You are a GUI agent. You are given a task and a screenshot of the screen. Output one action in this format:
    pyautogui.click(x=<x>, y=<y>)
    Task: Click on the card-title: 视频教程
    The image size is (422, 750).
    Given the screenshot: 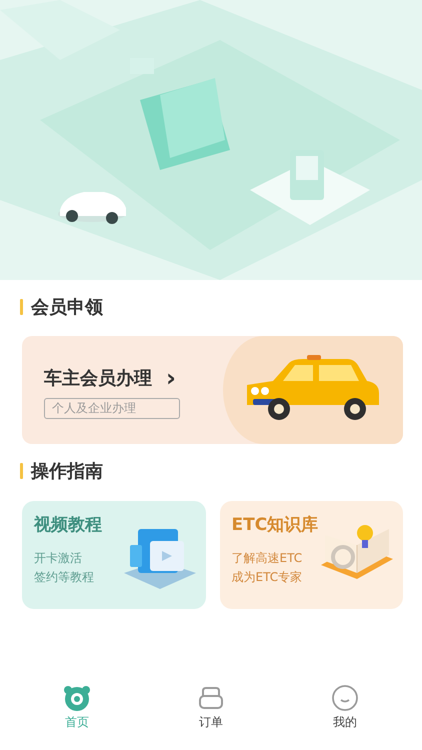 What is the action you would take?
    pyautogui.click(x=68, y=525)
    